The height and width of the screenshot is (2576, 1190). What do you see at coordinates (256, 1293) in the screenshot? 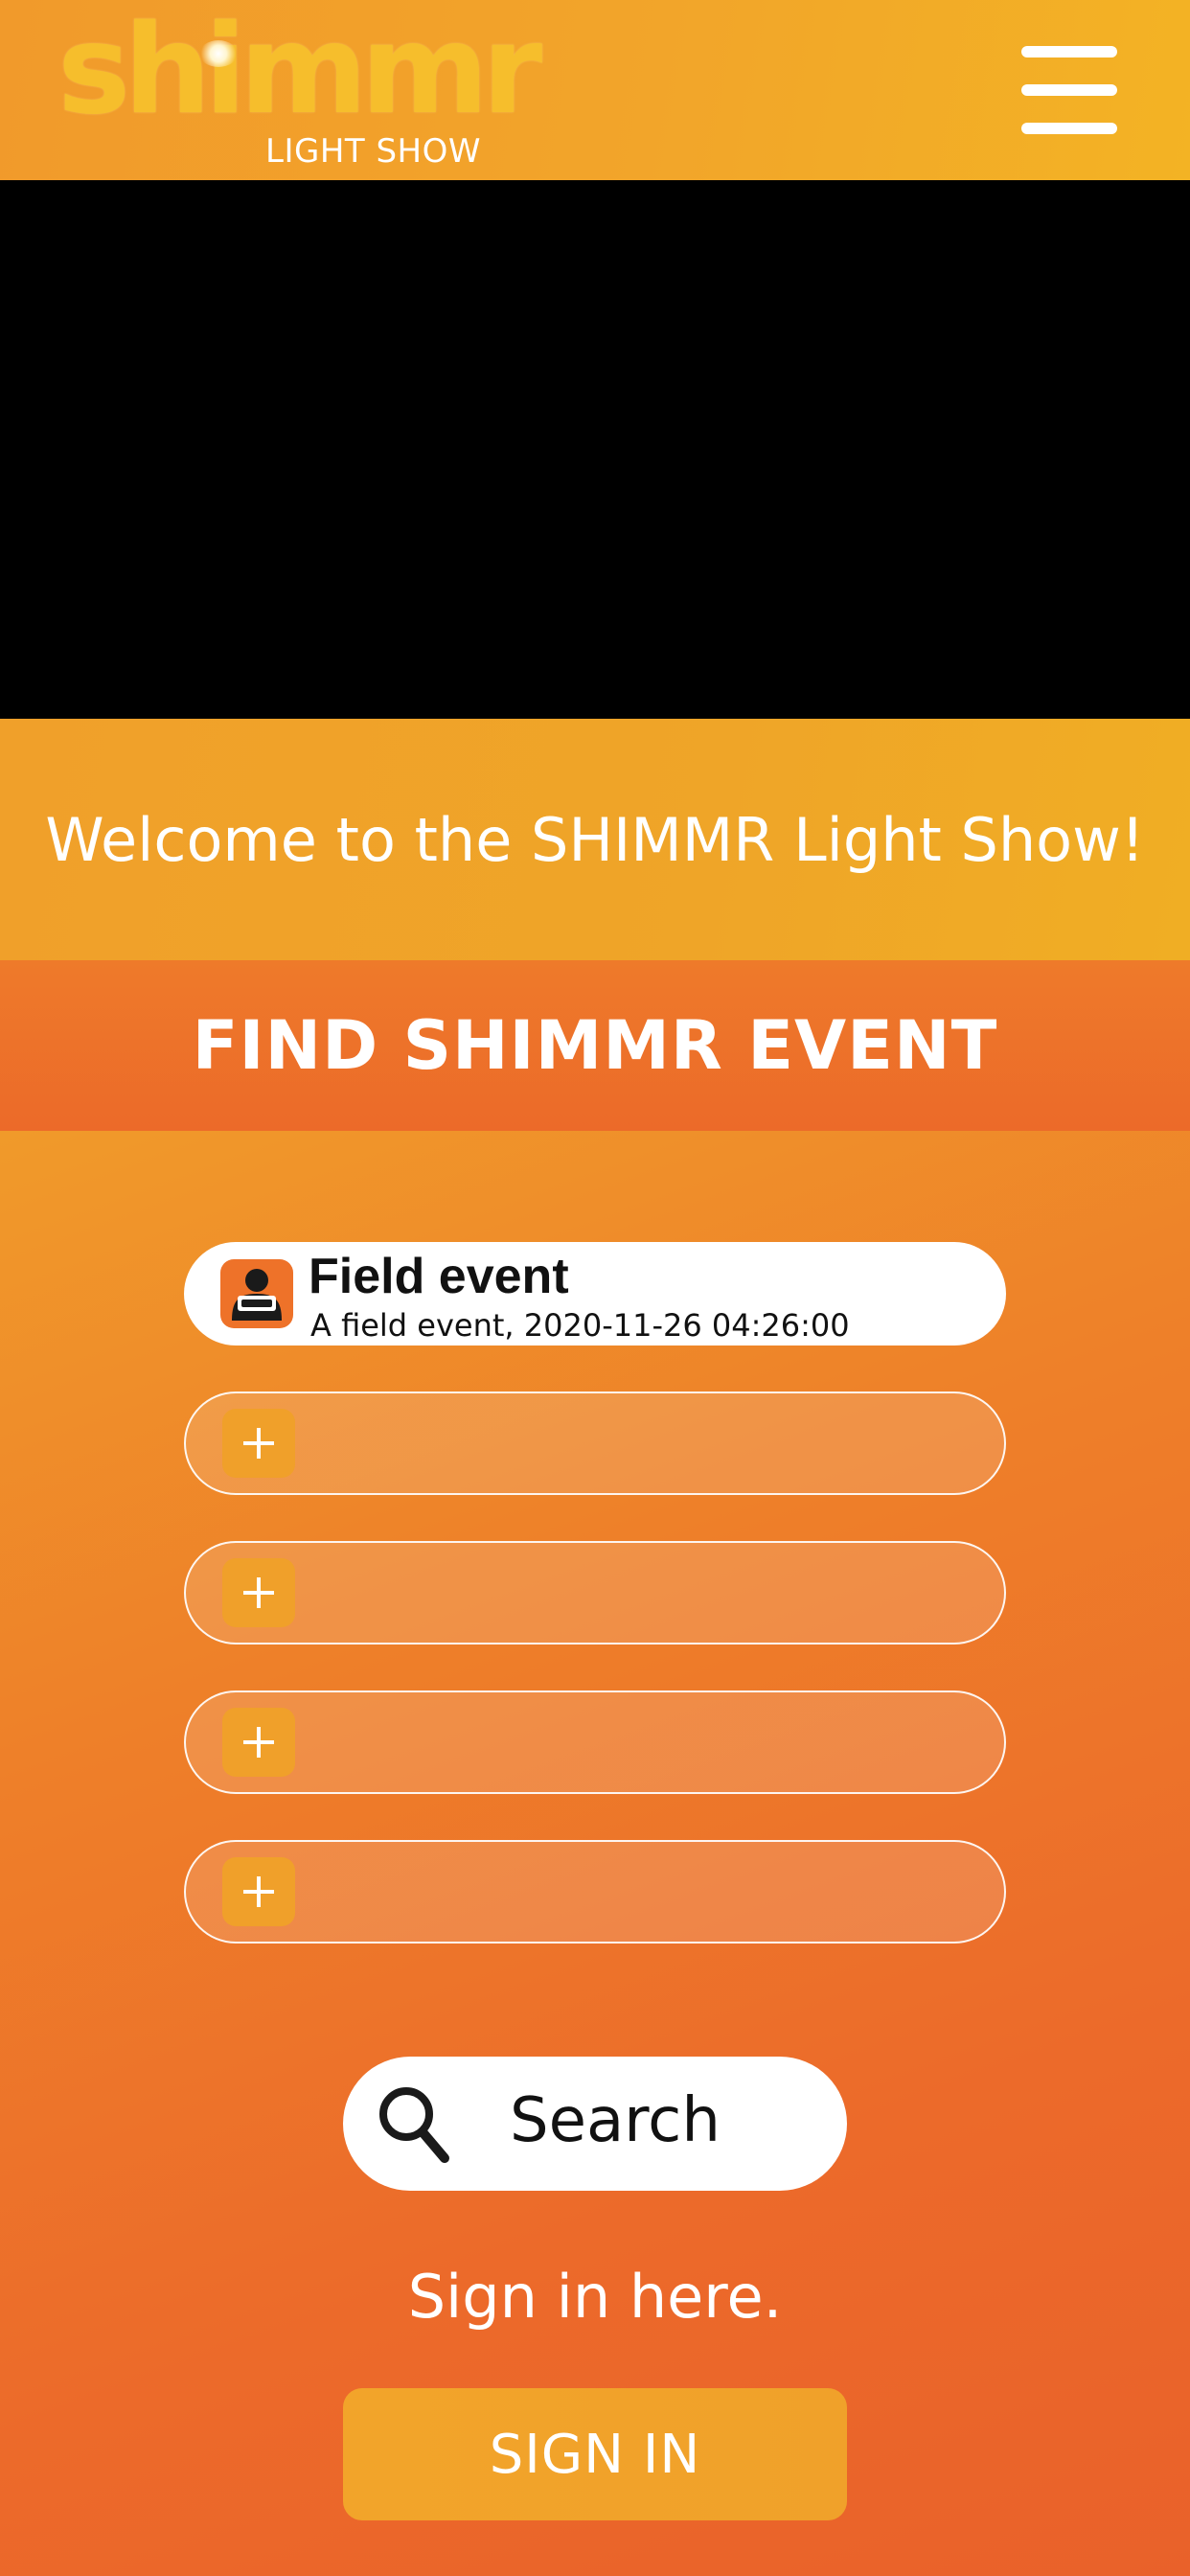
I see `person-ticket-icon` at bounding box center [256, 1293].